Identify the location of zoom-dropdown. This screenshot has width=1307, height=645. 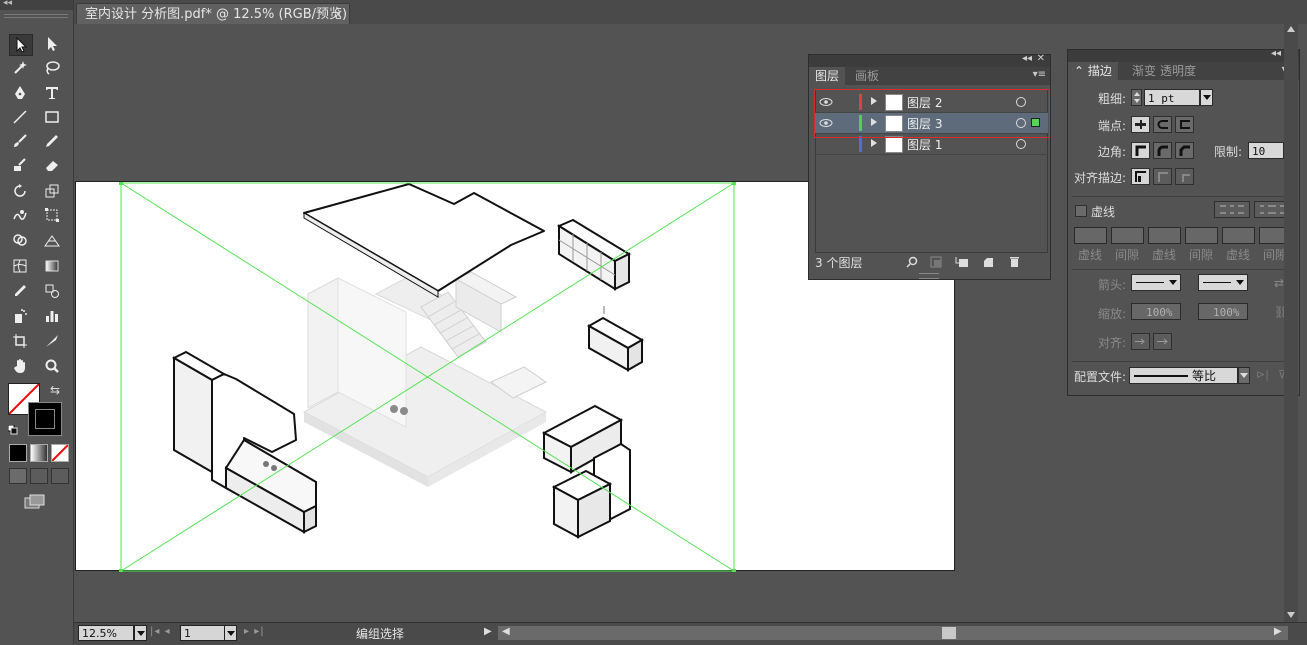
(140, 633).